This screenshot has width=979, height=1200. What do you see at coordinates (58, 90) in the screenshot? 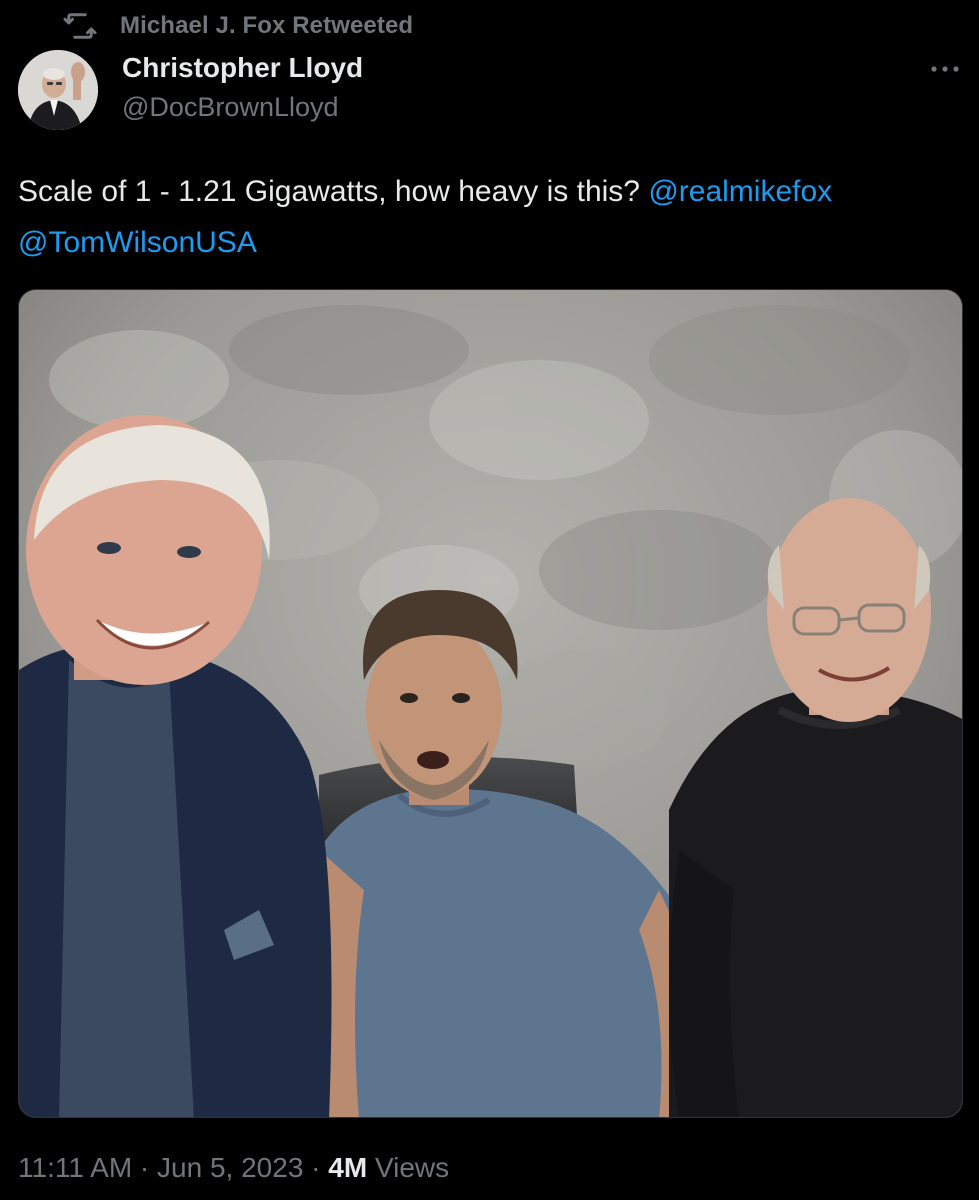
I see `avatar` at bounding box center [58, 90].